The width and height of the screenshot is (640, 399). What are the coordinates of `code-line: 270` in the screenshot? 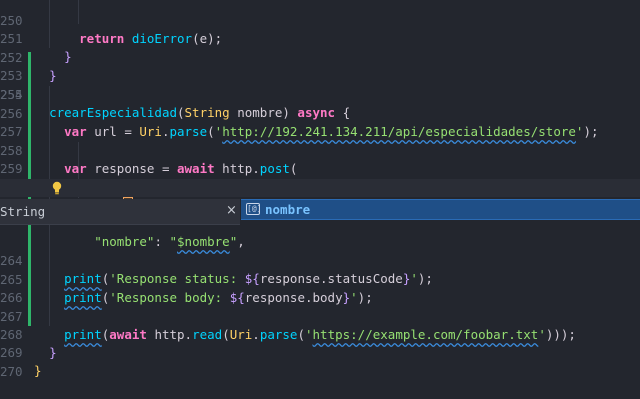 It's located at (320, 362).